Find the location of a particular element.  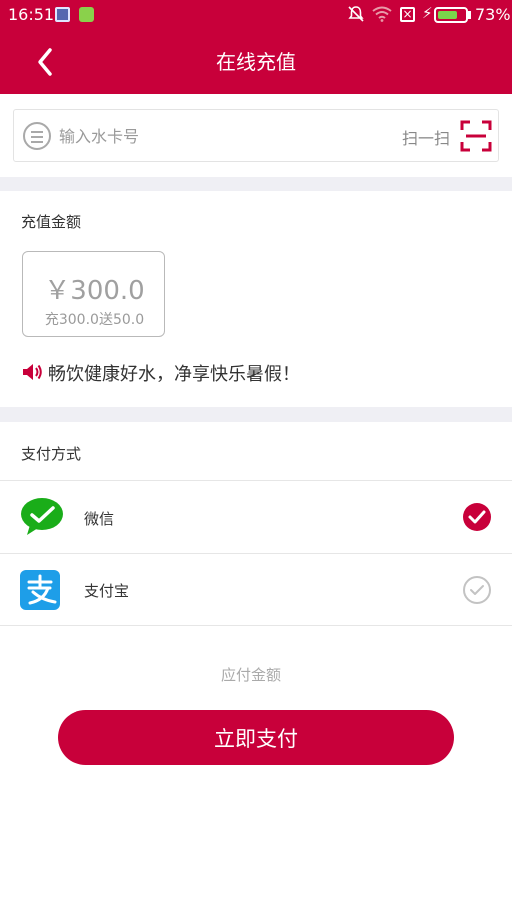

amount-option: ￥300.0 充300.0送50.0 is located at coordinates (93, 294).